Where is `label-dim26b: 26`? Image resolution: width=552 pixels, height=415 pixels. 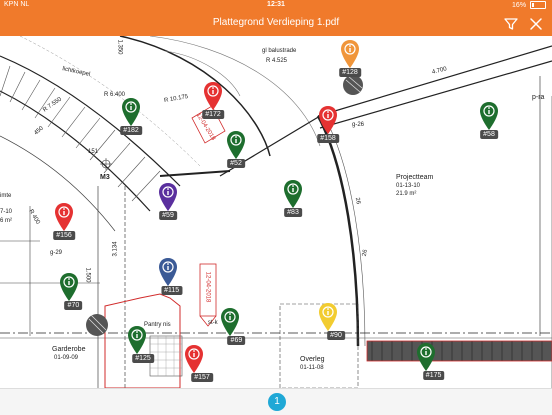 label-dim26b: 26 is located at coordinates (365, 253).